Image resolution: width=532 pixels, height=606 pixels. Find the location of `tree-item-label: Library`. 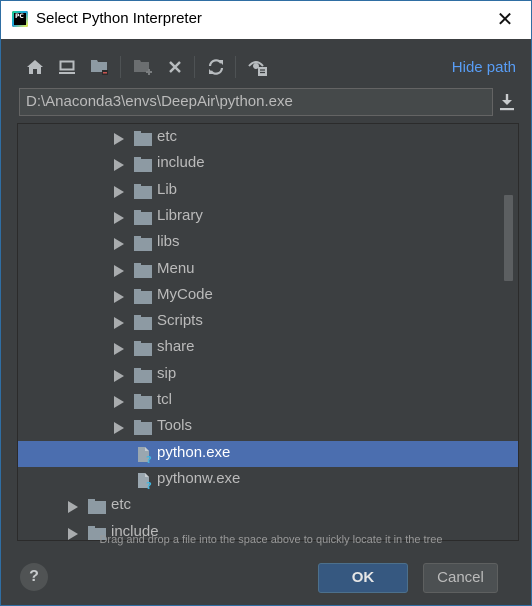

tree-item-label: Library is located at coordinates (180, 215).